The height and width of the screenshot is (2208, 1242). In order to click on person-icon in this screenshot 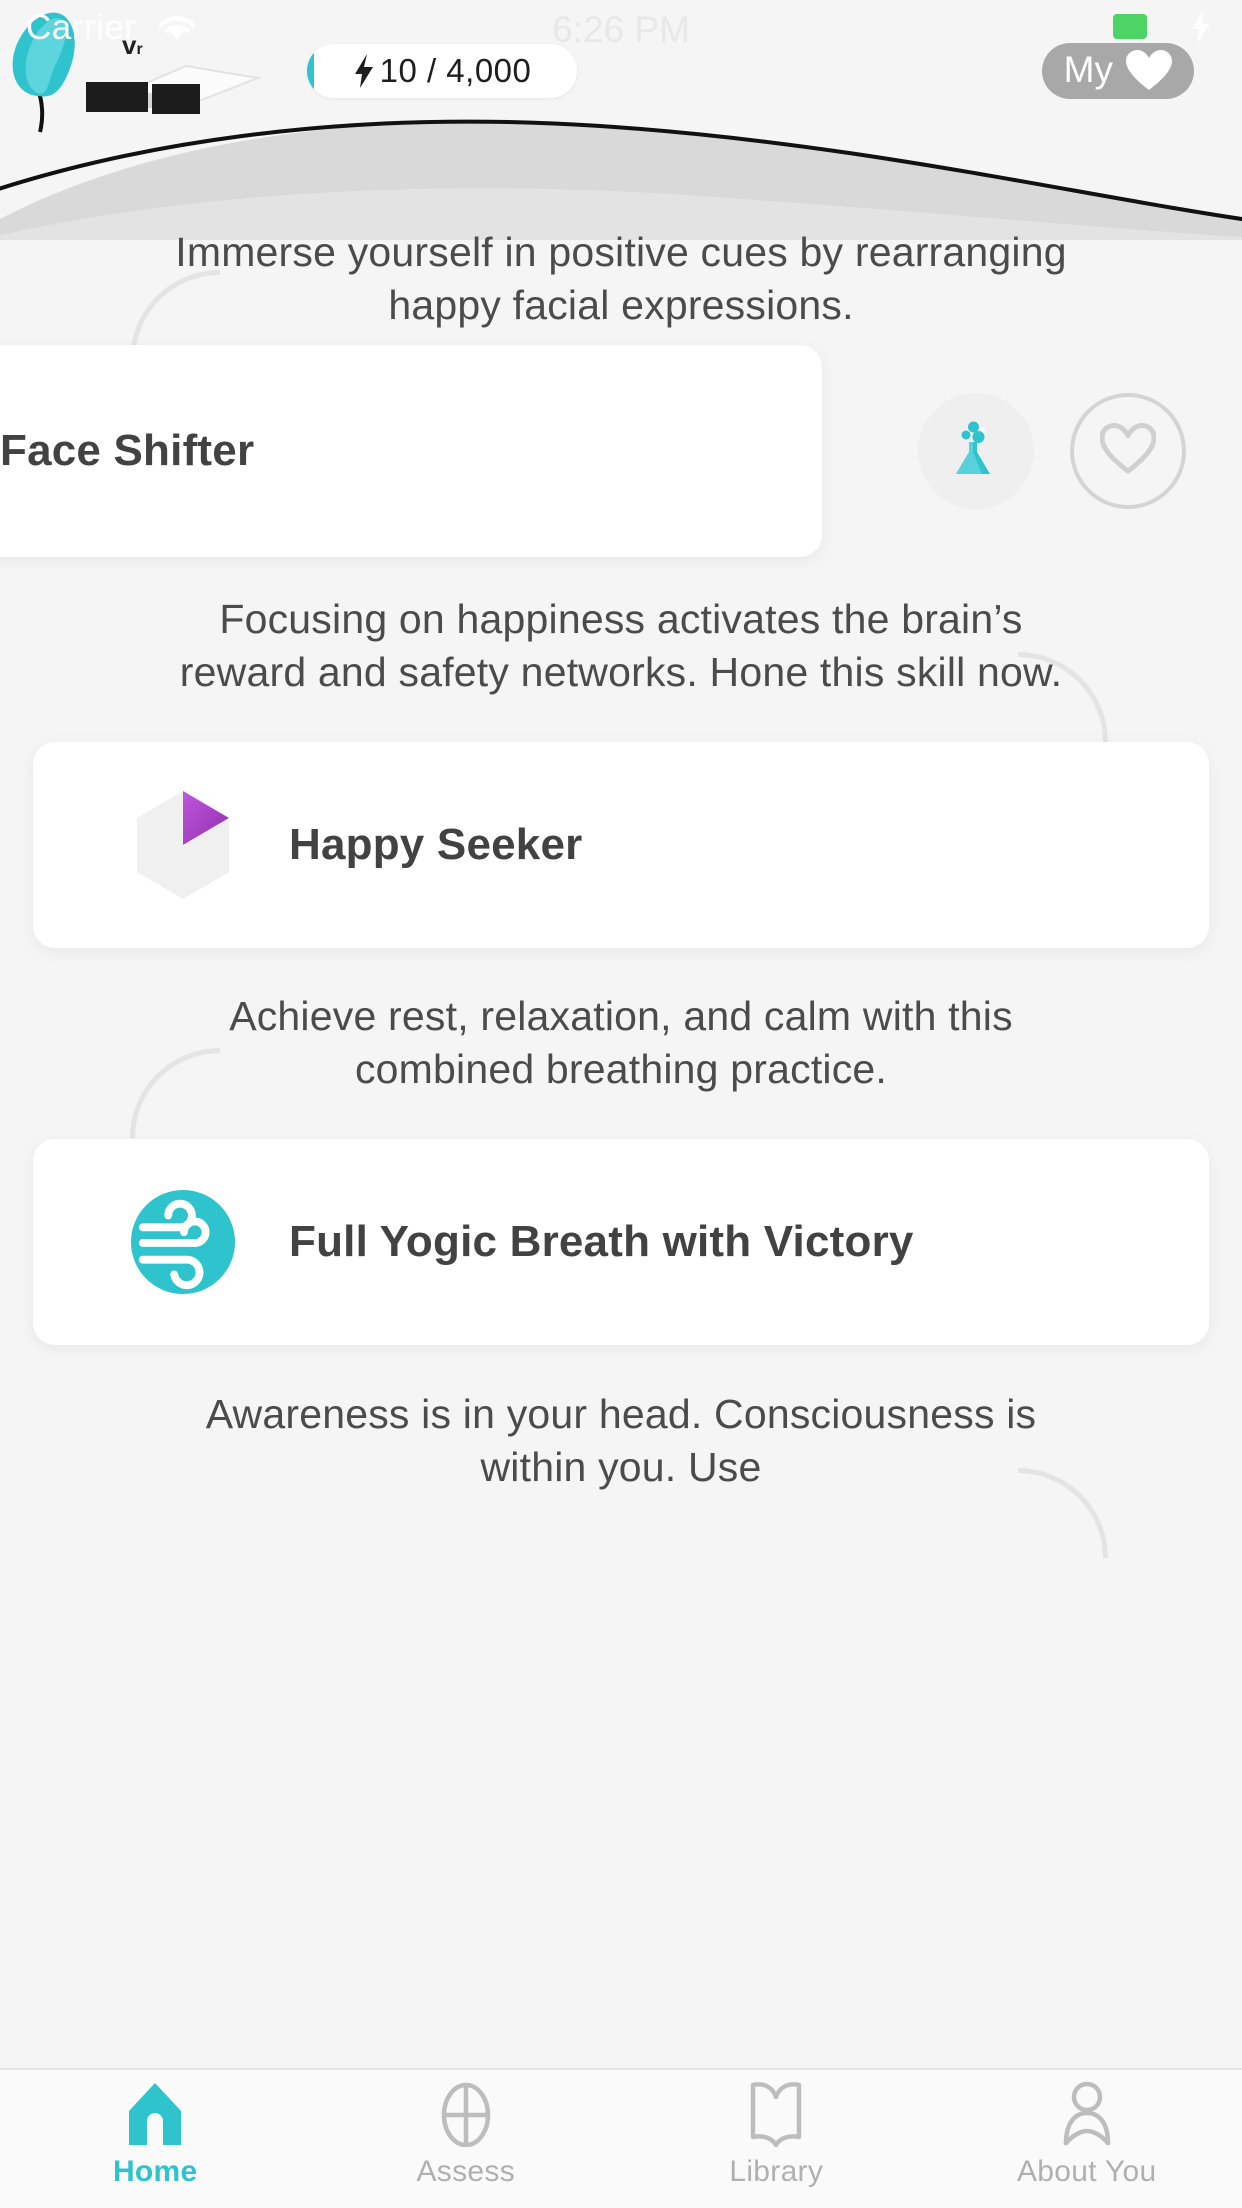, I will do `click(1087, 2114)`.